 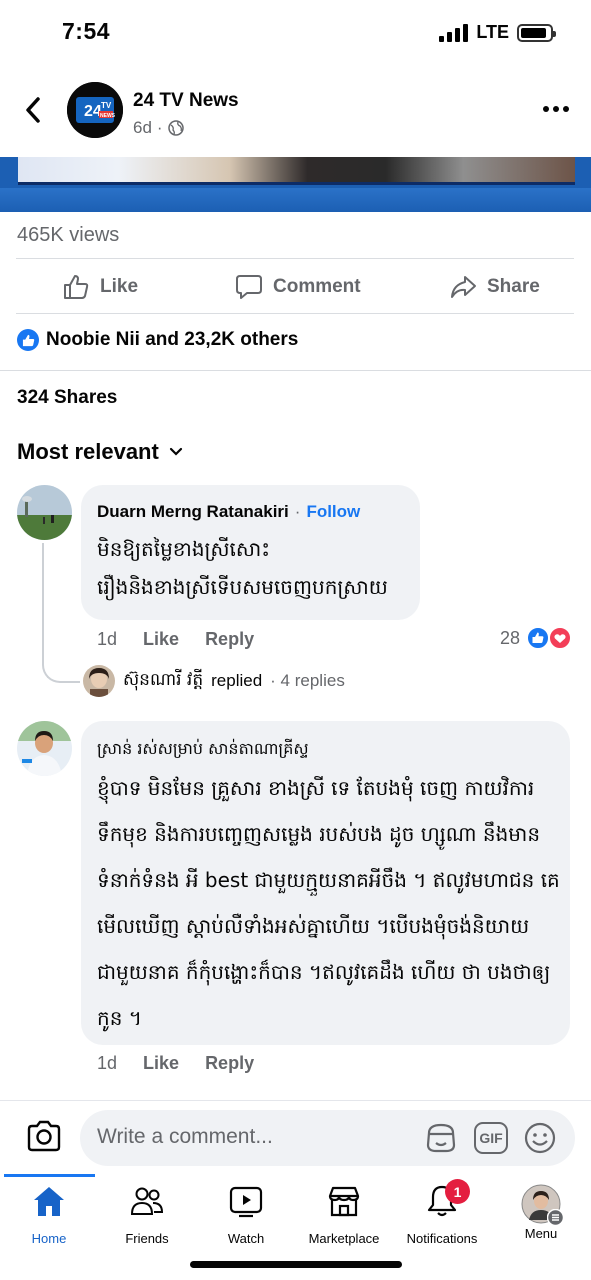 I want to click on post-actions: Like Comment Share, so click(x=295, y=286).